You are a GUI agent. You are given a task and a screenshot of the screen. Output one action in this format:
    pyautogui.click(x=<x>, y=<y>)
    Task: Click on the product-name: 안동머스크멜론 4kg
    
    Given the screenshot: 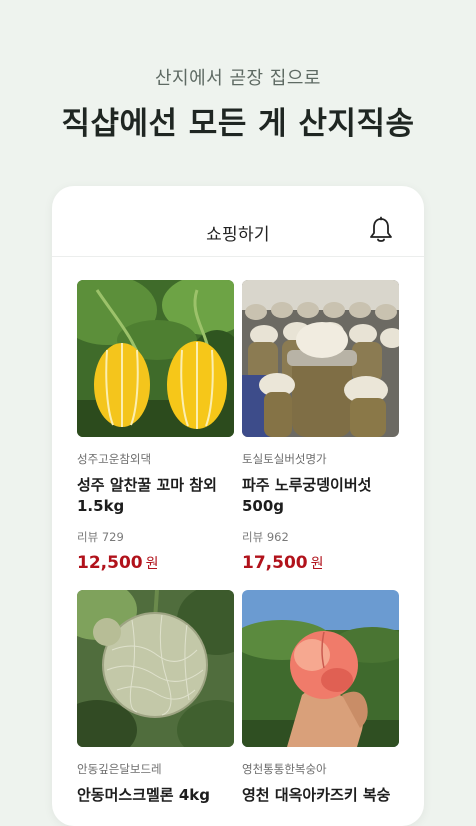 What is the action you would take?
    pyautogui.click(x=143, y=795)
    